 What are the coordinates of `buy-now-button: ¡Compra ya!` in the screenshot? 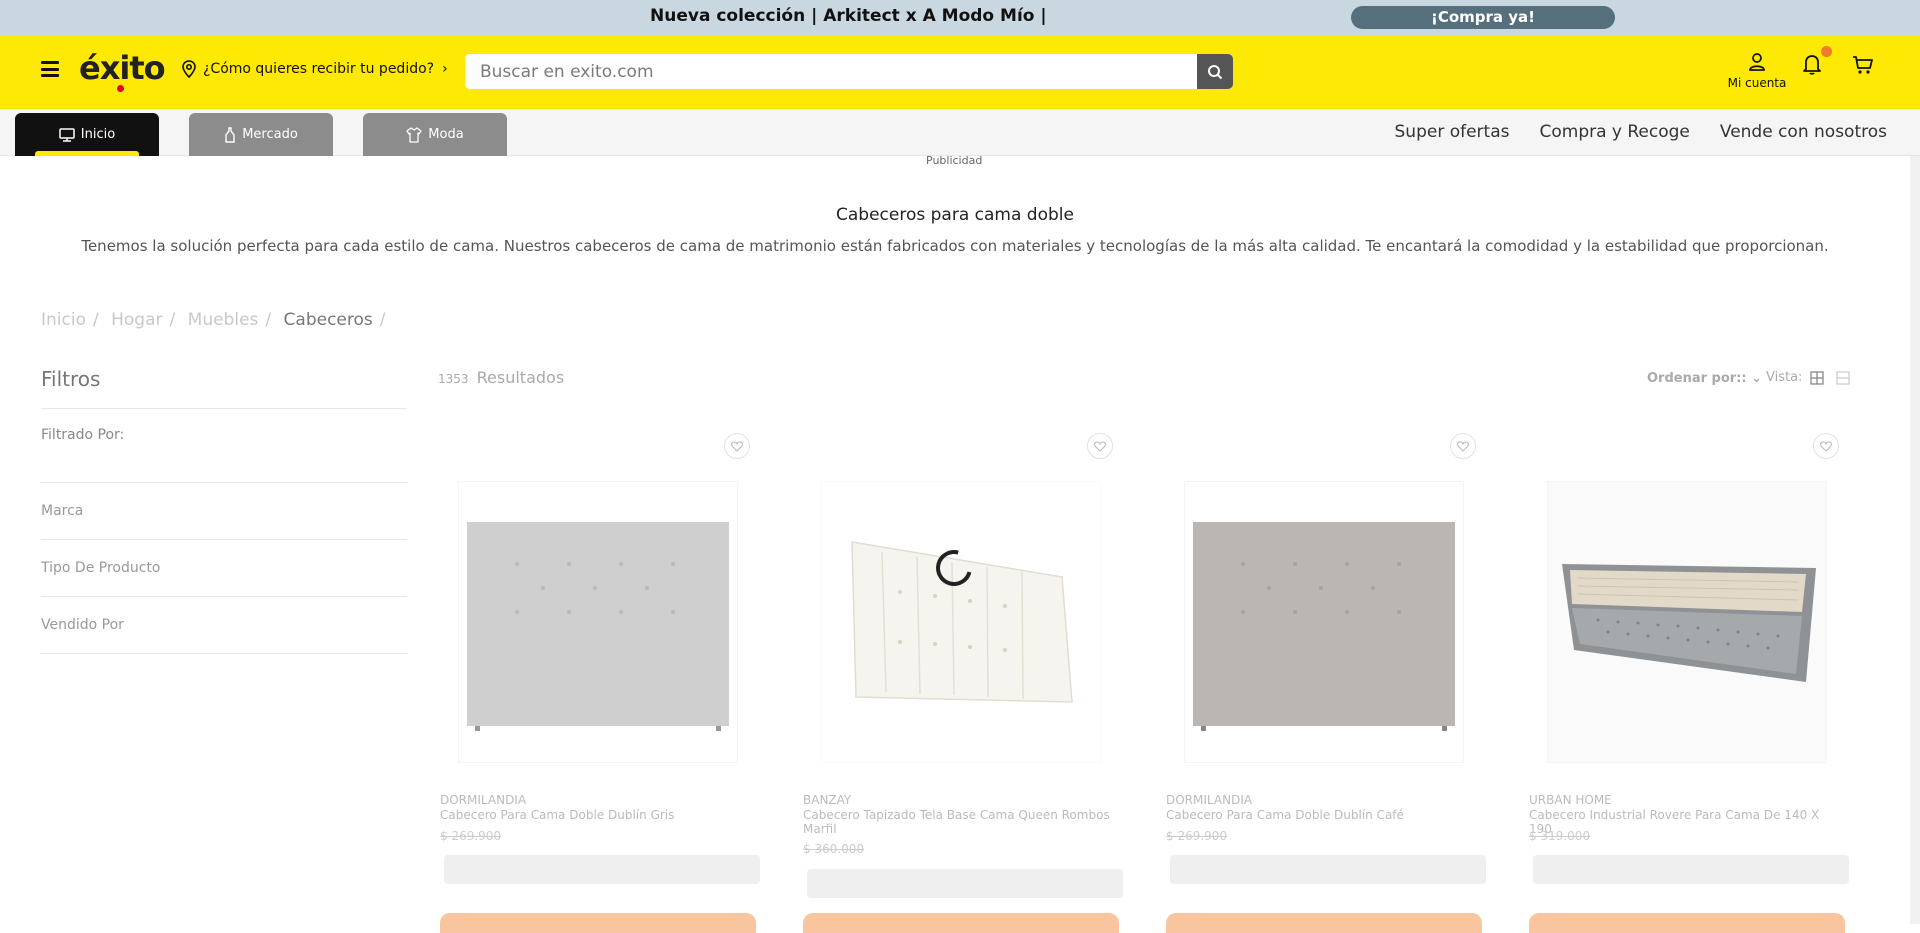 It's located at (1483, 17).